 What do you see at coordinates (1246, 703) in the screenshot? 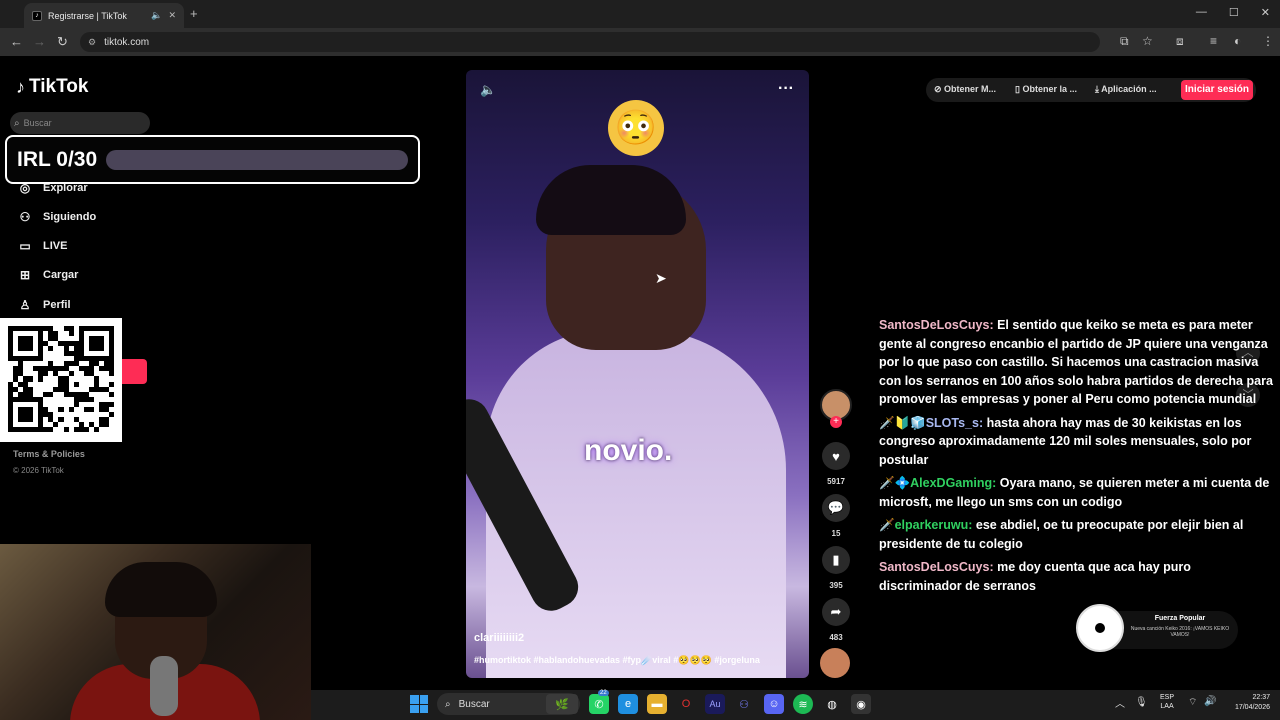
I see `taskbar-clock: 22:37 17/04/2026` at bounding box center [1246, 703].